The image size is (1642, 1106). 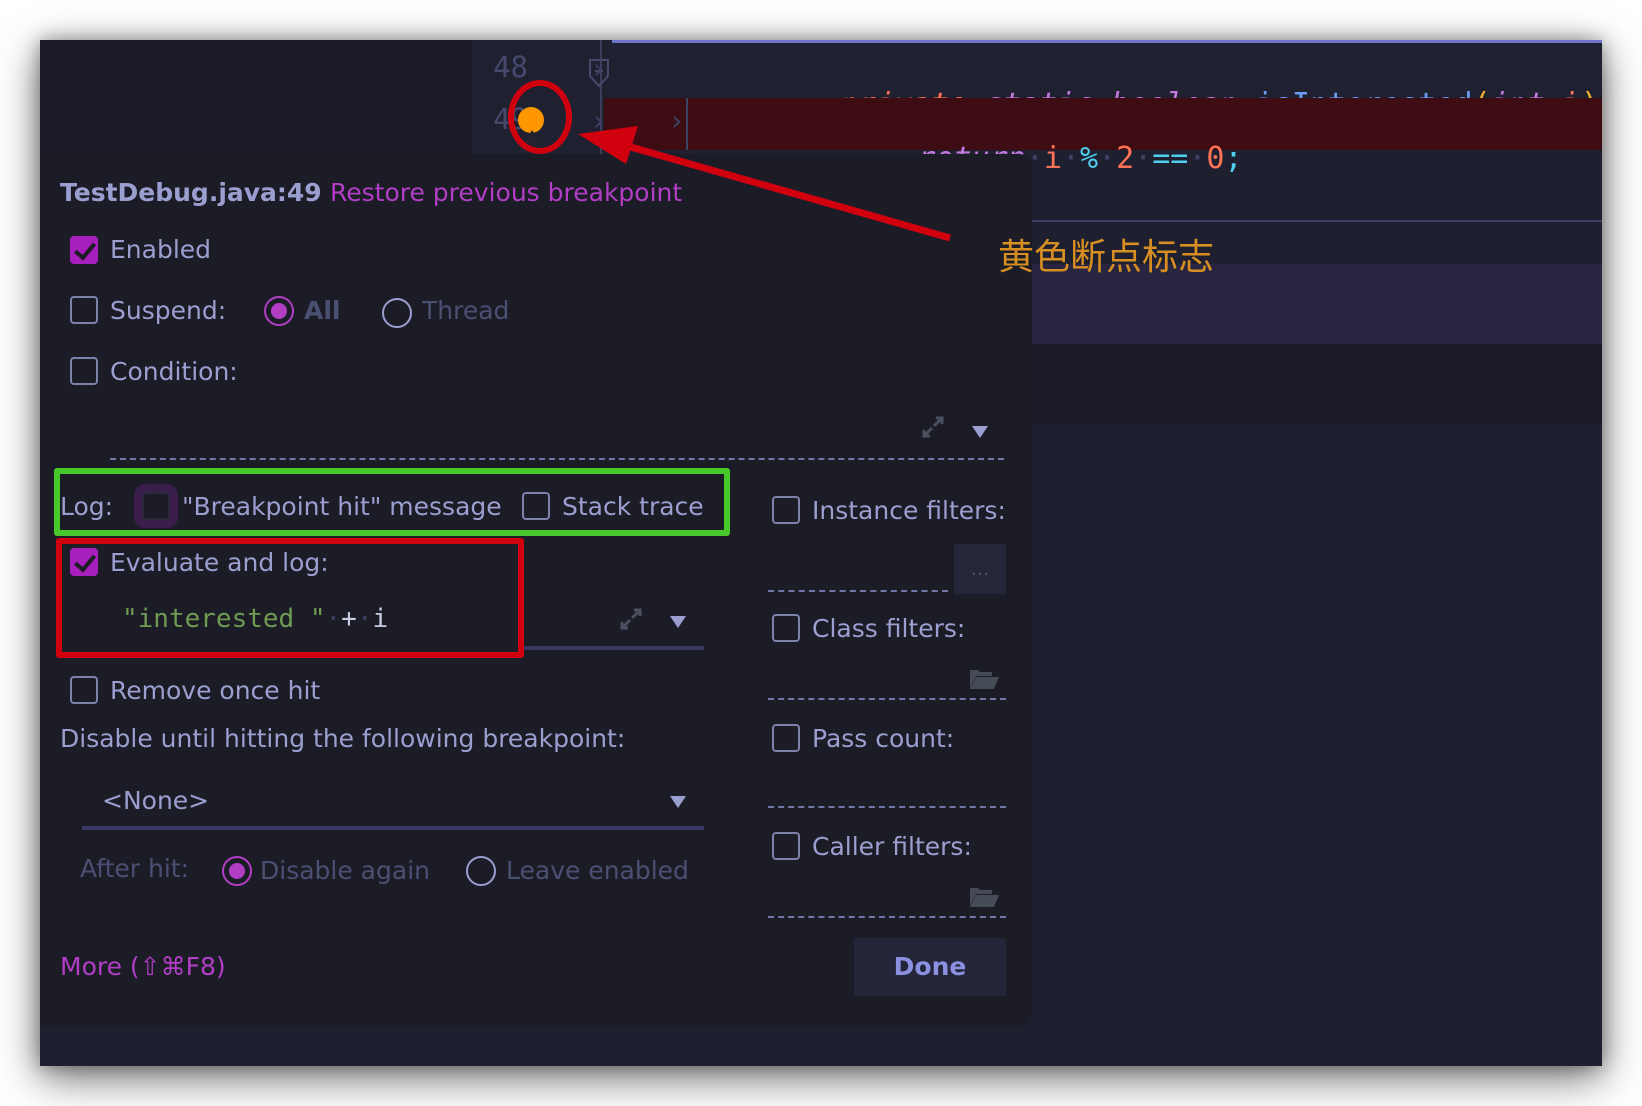 What do you see at coordinates (1215, 158) in the screenshot?
I see `token: 0` at bounding box center [1215, 158].